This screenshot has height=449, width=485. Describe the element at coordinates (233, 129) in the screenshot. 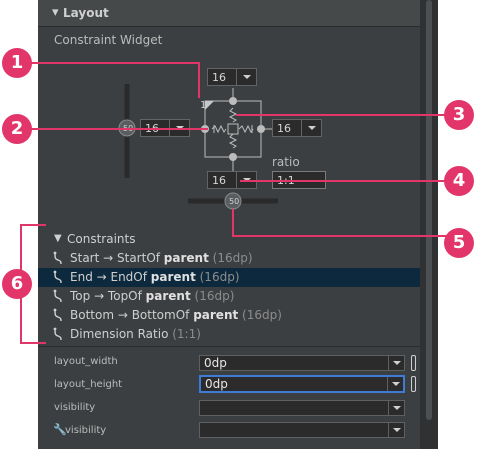

I see `widget-center-square` at that location.